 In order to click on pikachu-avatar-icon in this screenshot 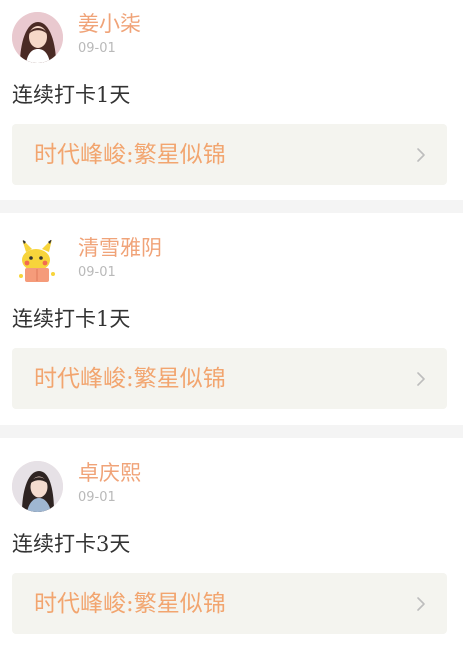, I will do `click(37, 261)`.